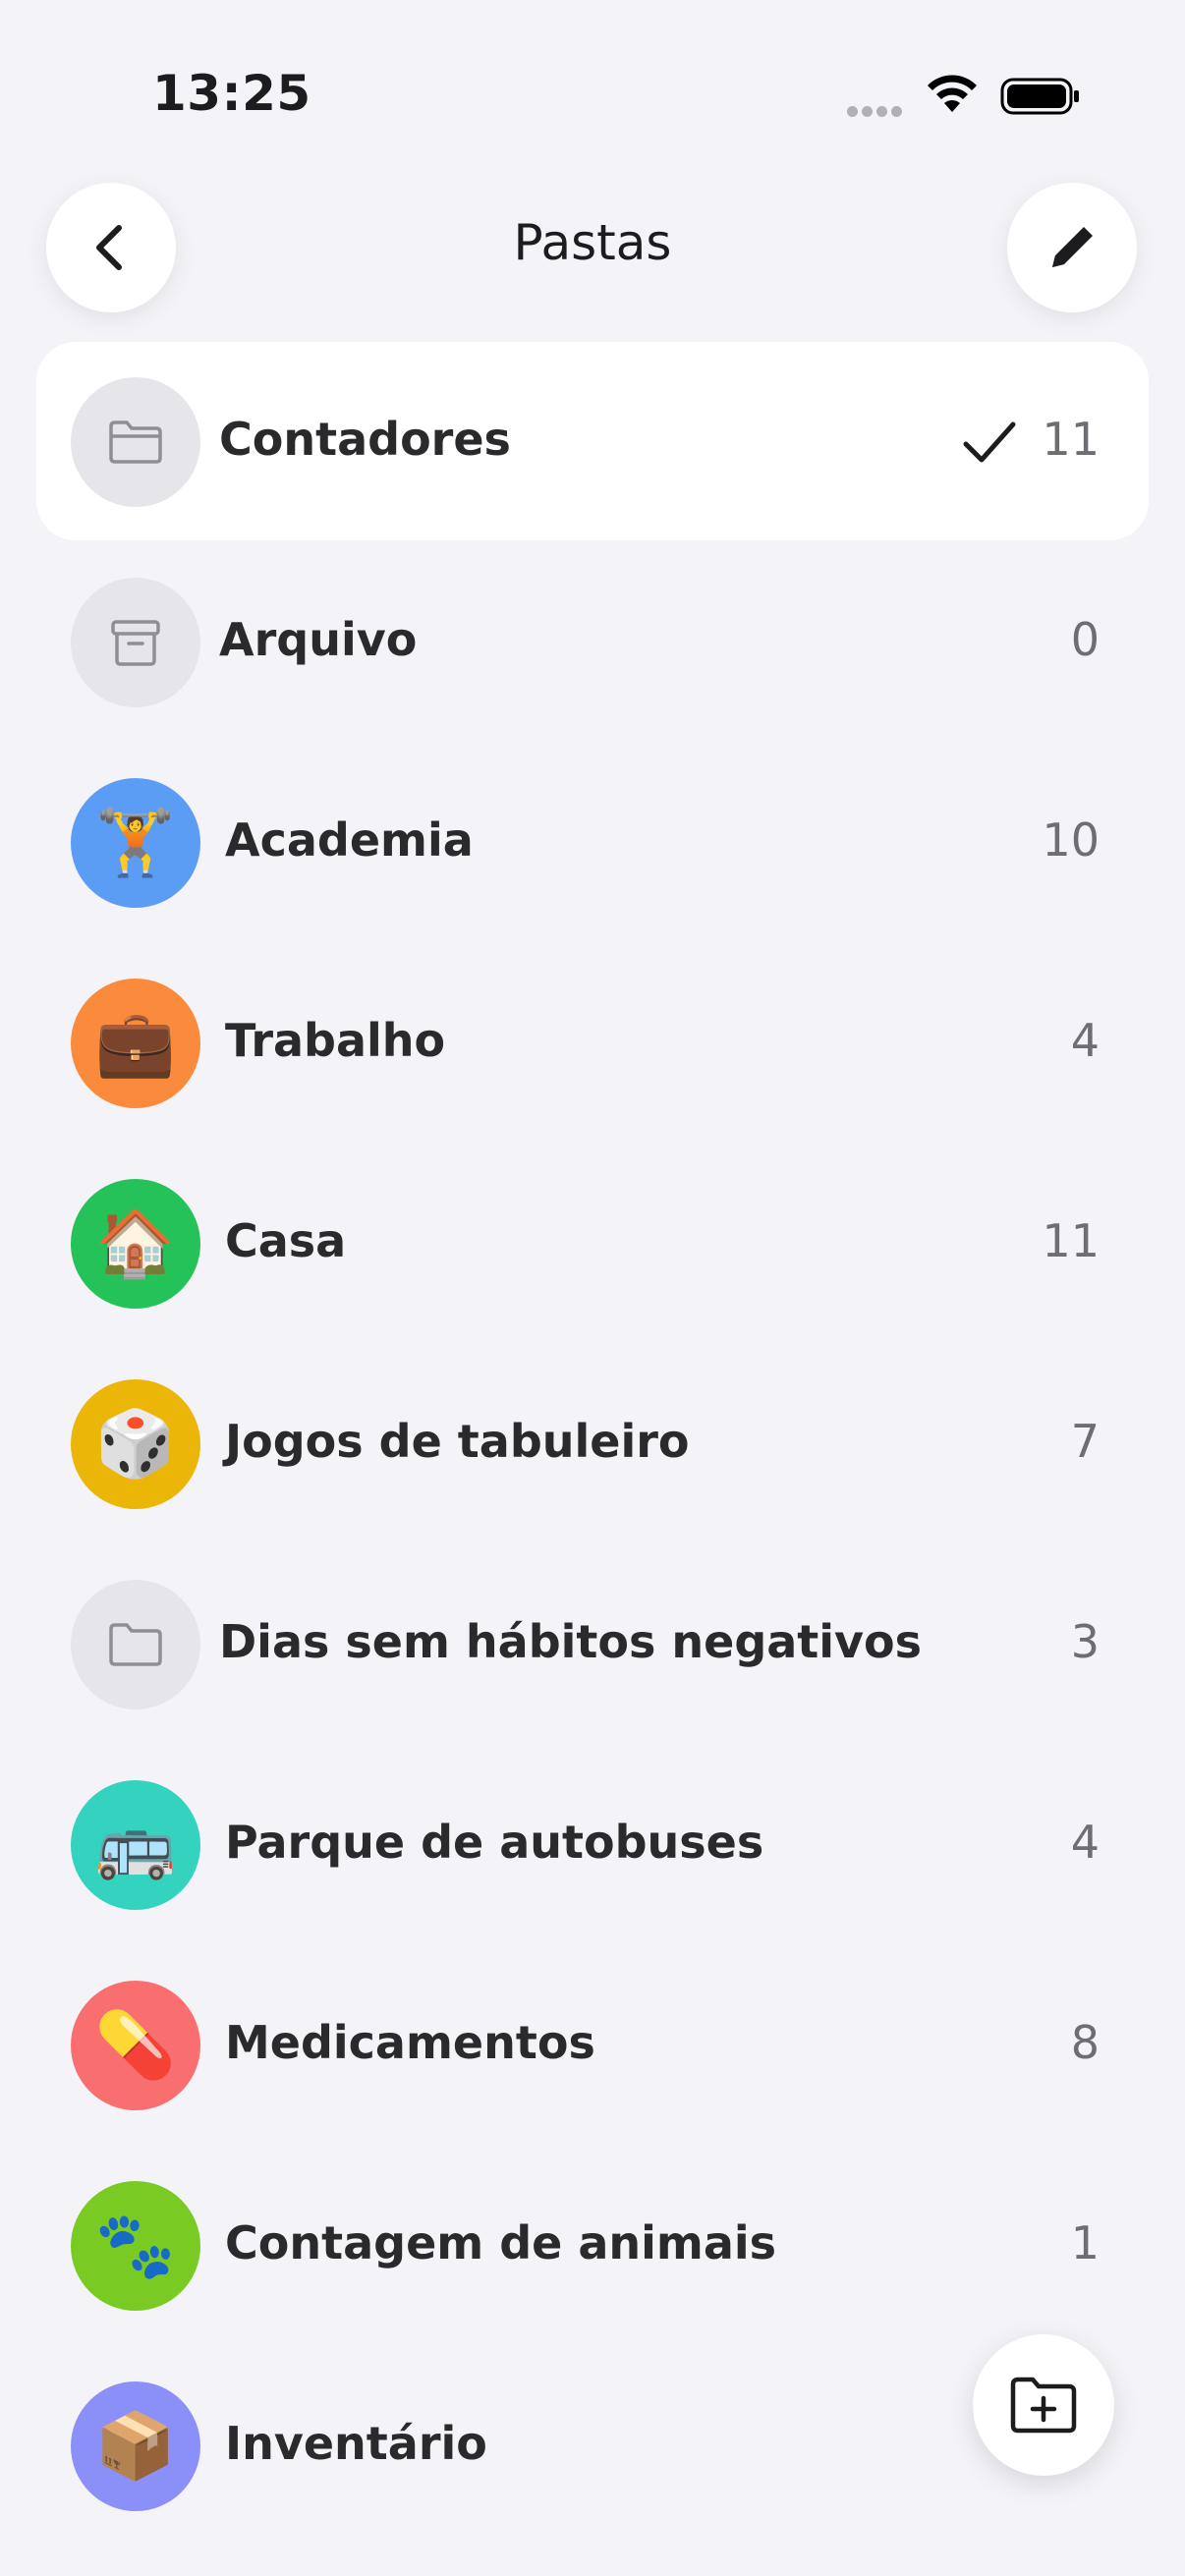  Describe the element at coordinates (953, 93) in the screenshot. I see `wifi-icon` at that location.